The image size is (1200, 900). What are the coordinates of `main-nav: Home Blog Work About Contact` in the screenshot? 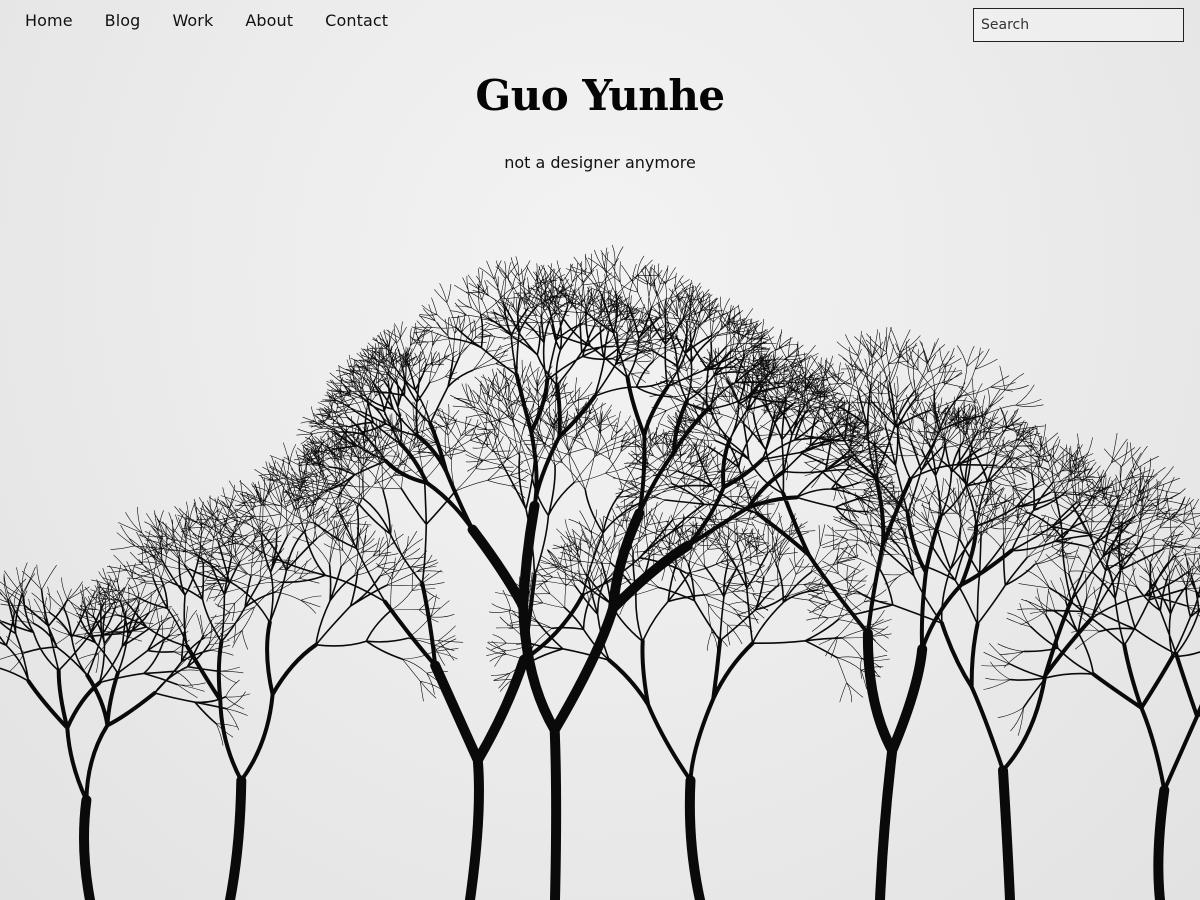 It's located at (210, 21).